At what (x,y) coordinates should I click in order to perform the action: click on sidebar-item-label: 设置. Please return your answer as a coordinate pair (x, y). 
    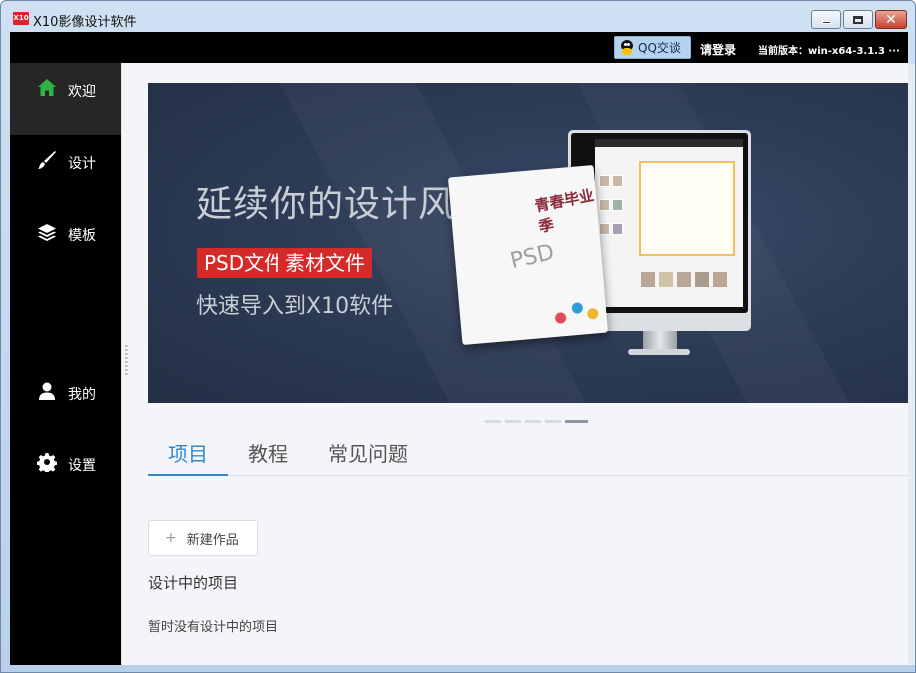
    Looking at the image, I should click on (82, 466).